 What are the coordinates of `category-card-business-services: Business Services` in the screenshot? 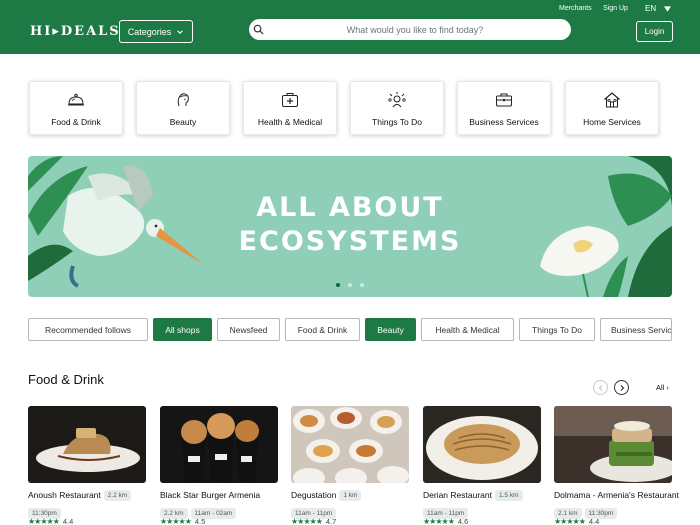 It's located at (504, 108).